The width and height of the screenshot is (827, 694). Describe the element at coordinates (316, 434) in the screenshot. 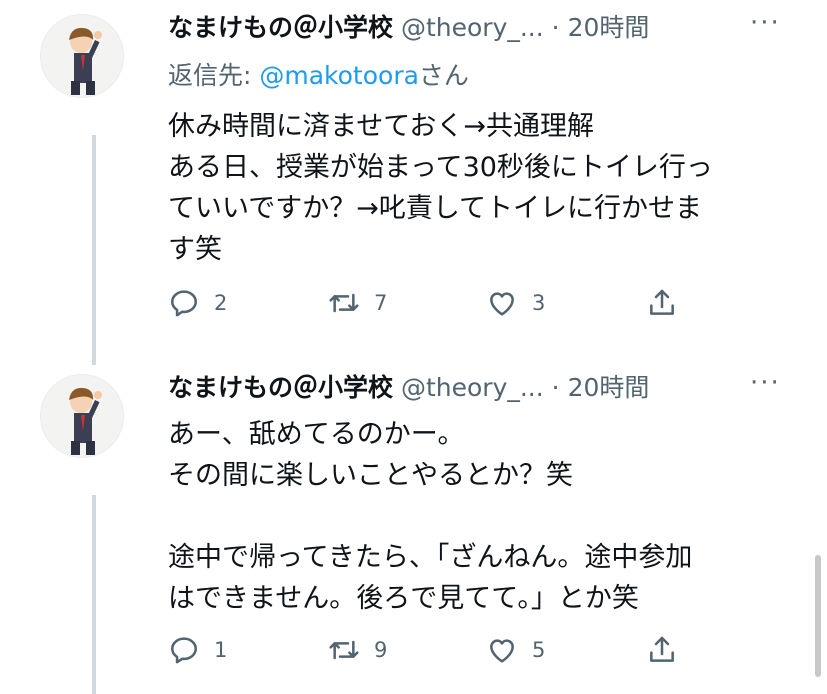

I see `tweet-line: あー、舐めてるのかー。` at that location.